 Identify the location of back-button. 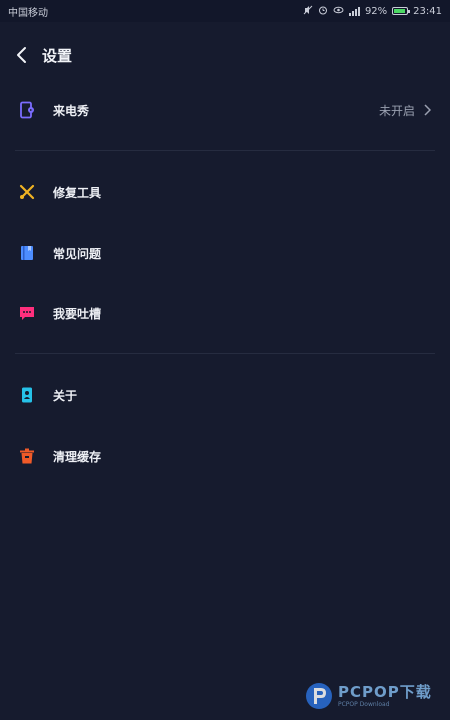
(22, 55).